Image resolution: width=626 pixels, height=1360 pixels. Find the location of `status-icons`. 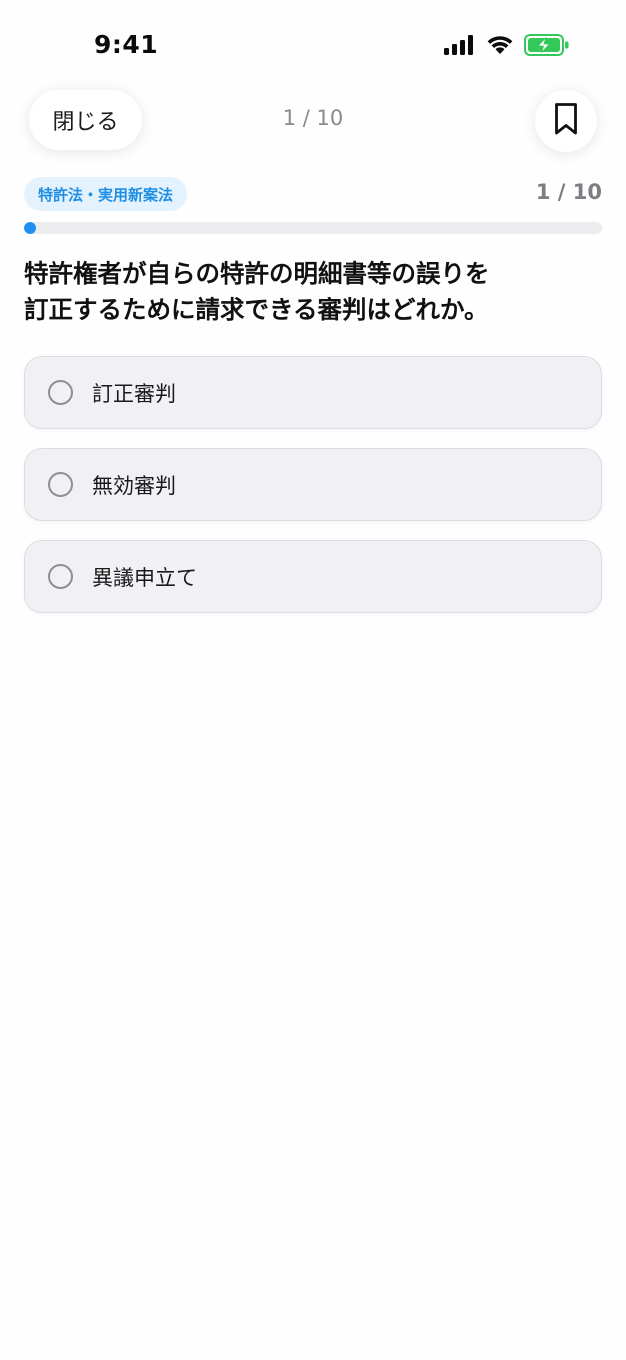

status-icons is located at coordinates (507, 47).